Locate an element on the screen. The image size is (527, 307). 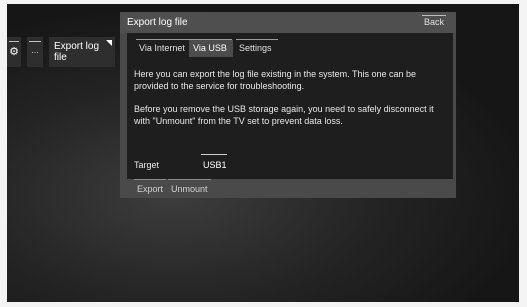
breadcrumb-export-log-file: Export log file is located at coordinates (82, 52).